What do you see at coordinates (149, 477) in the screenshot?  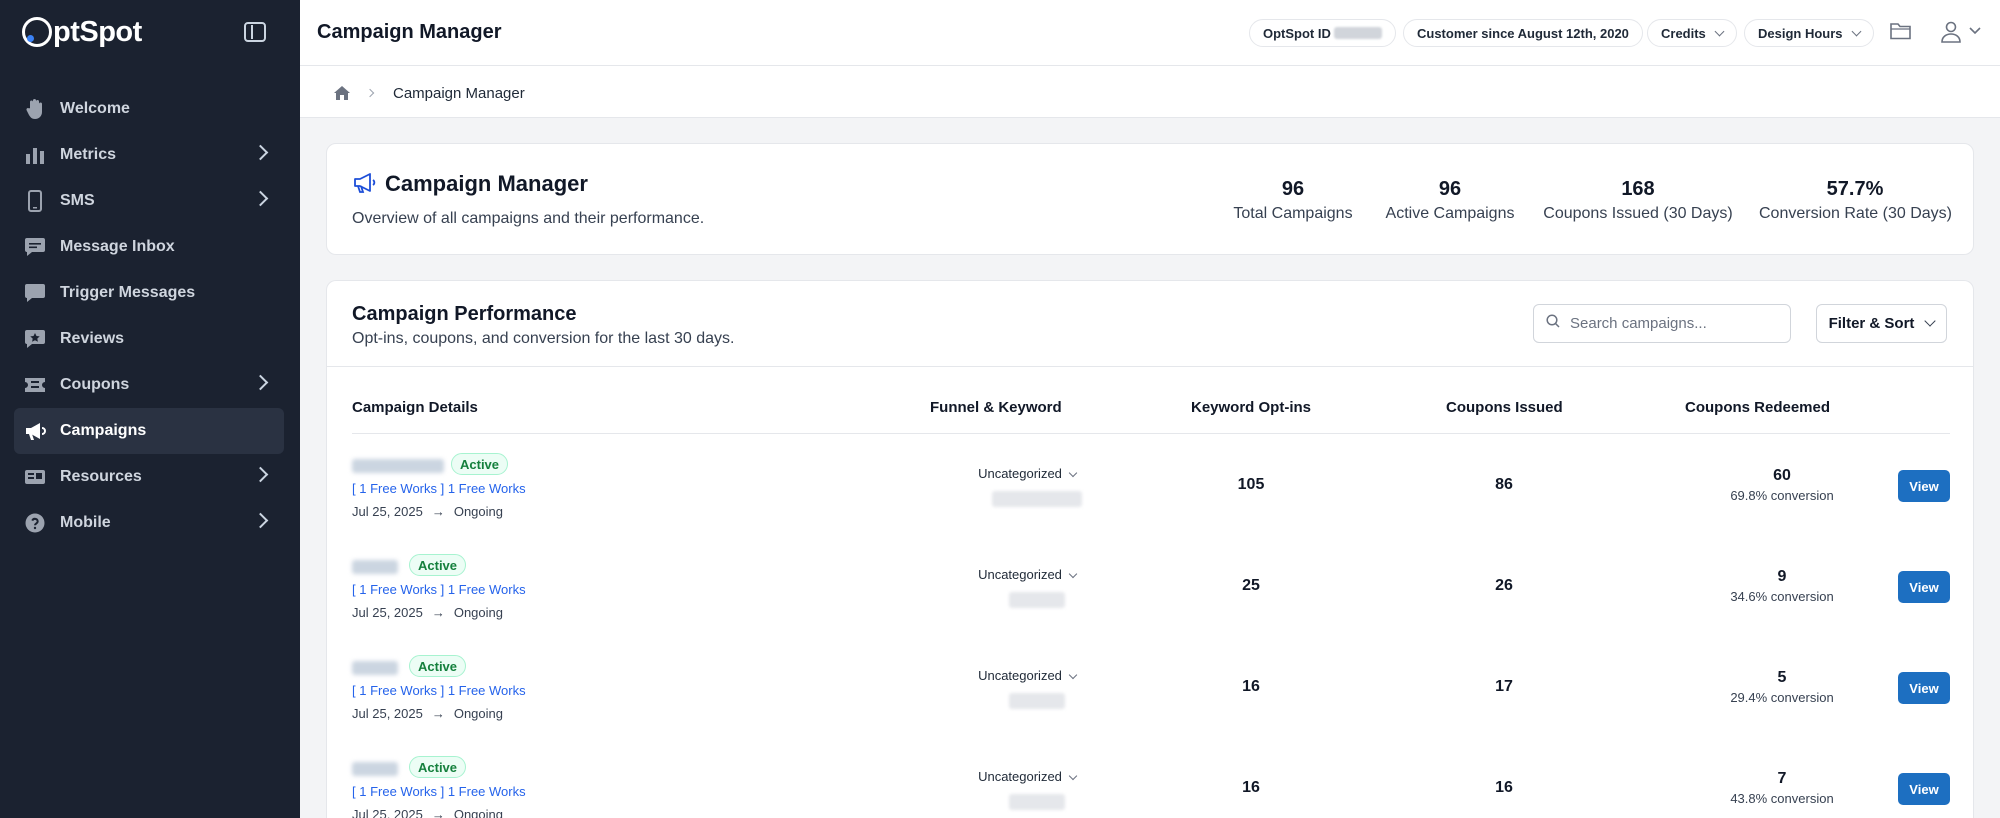 I see `sidebar-item-resources: Resources` at bounding box center [149, 477].